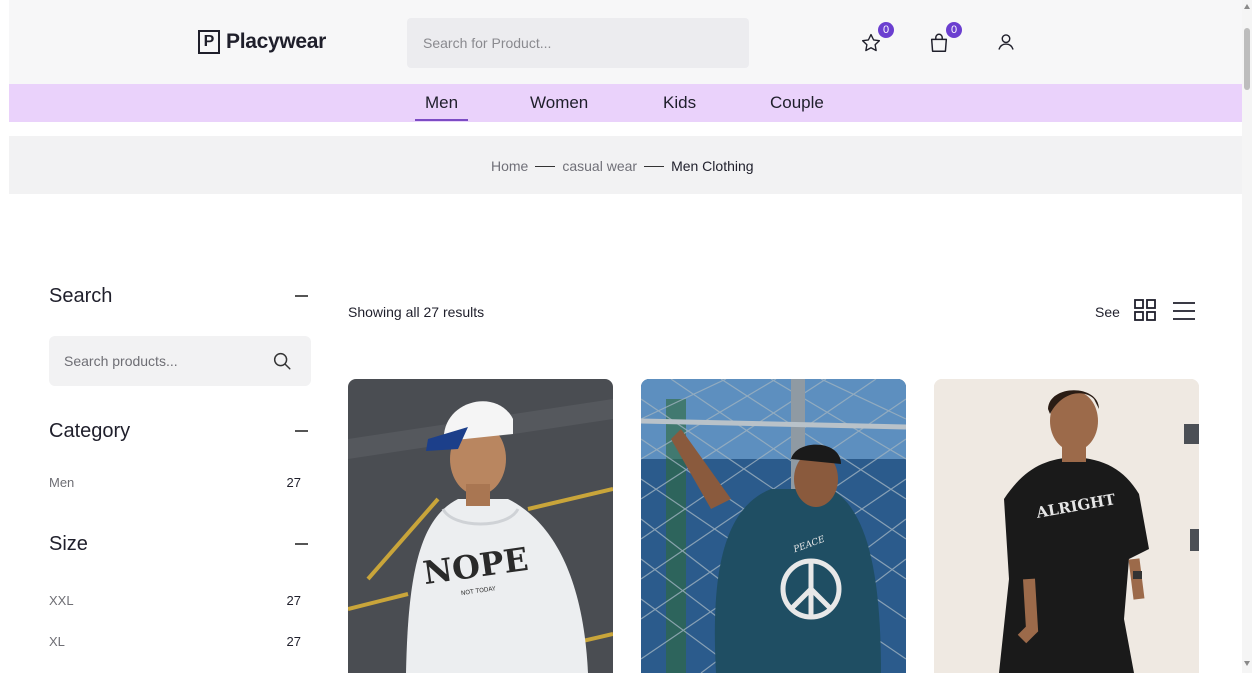 The width and height of the screenshot is (1252, 673). What do you see at coordinates (1107, 312) in the screenshot?
I see `view-label: See` at bounding box center [1107, 312].